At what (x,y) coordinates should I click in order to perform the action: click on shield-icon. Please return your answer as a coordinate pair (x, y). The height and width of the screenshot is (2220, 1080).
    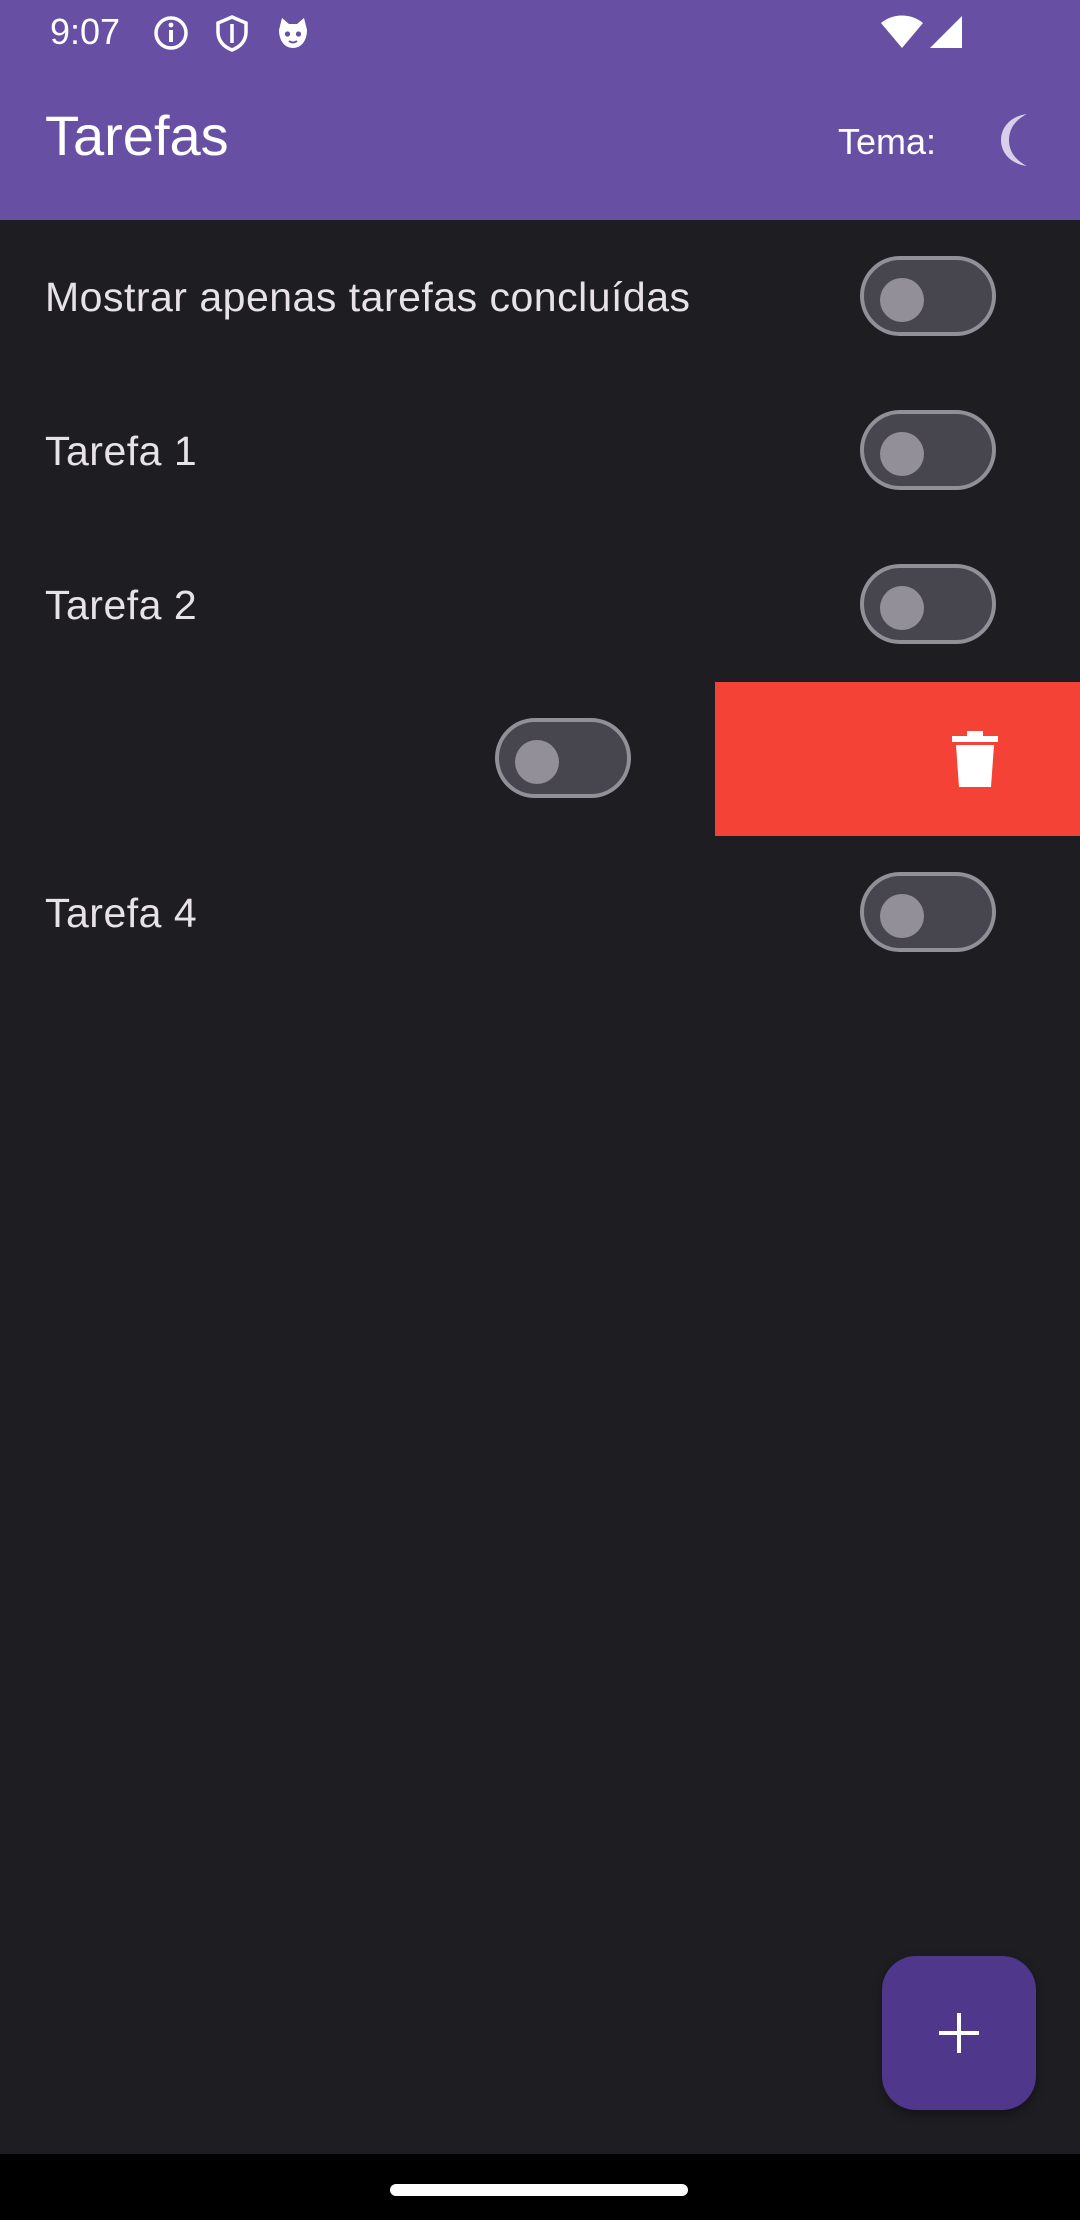
    Looking at the image, I should click on (232, 33).